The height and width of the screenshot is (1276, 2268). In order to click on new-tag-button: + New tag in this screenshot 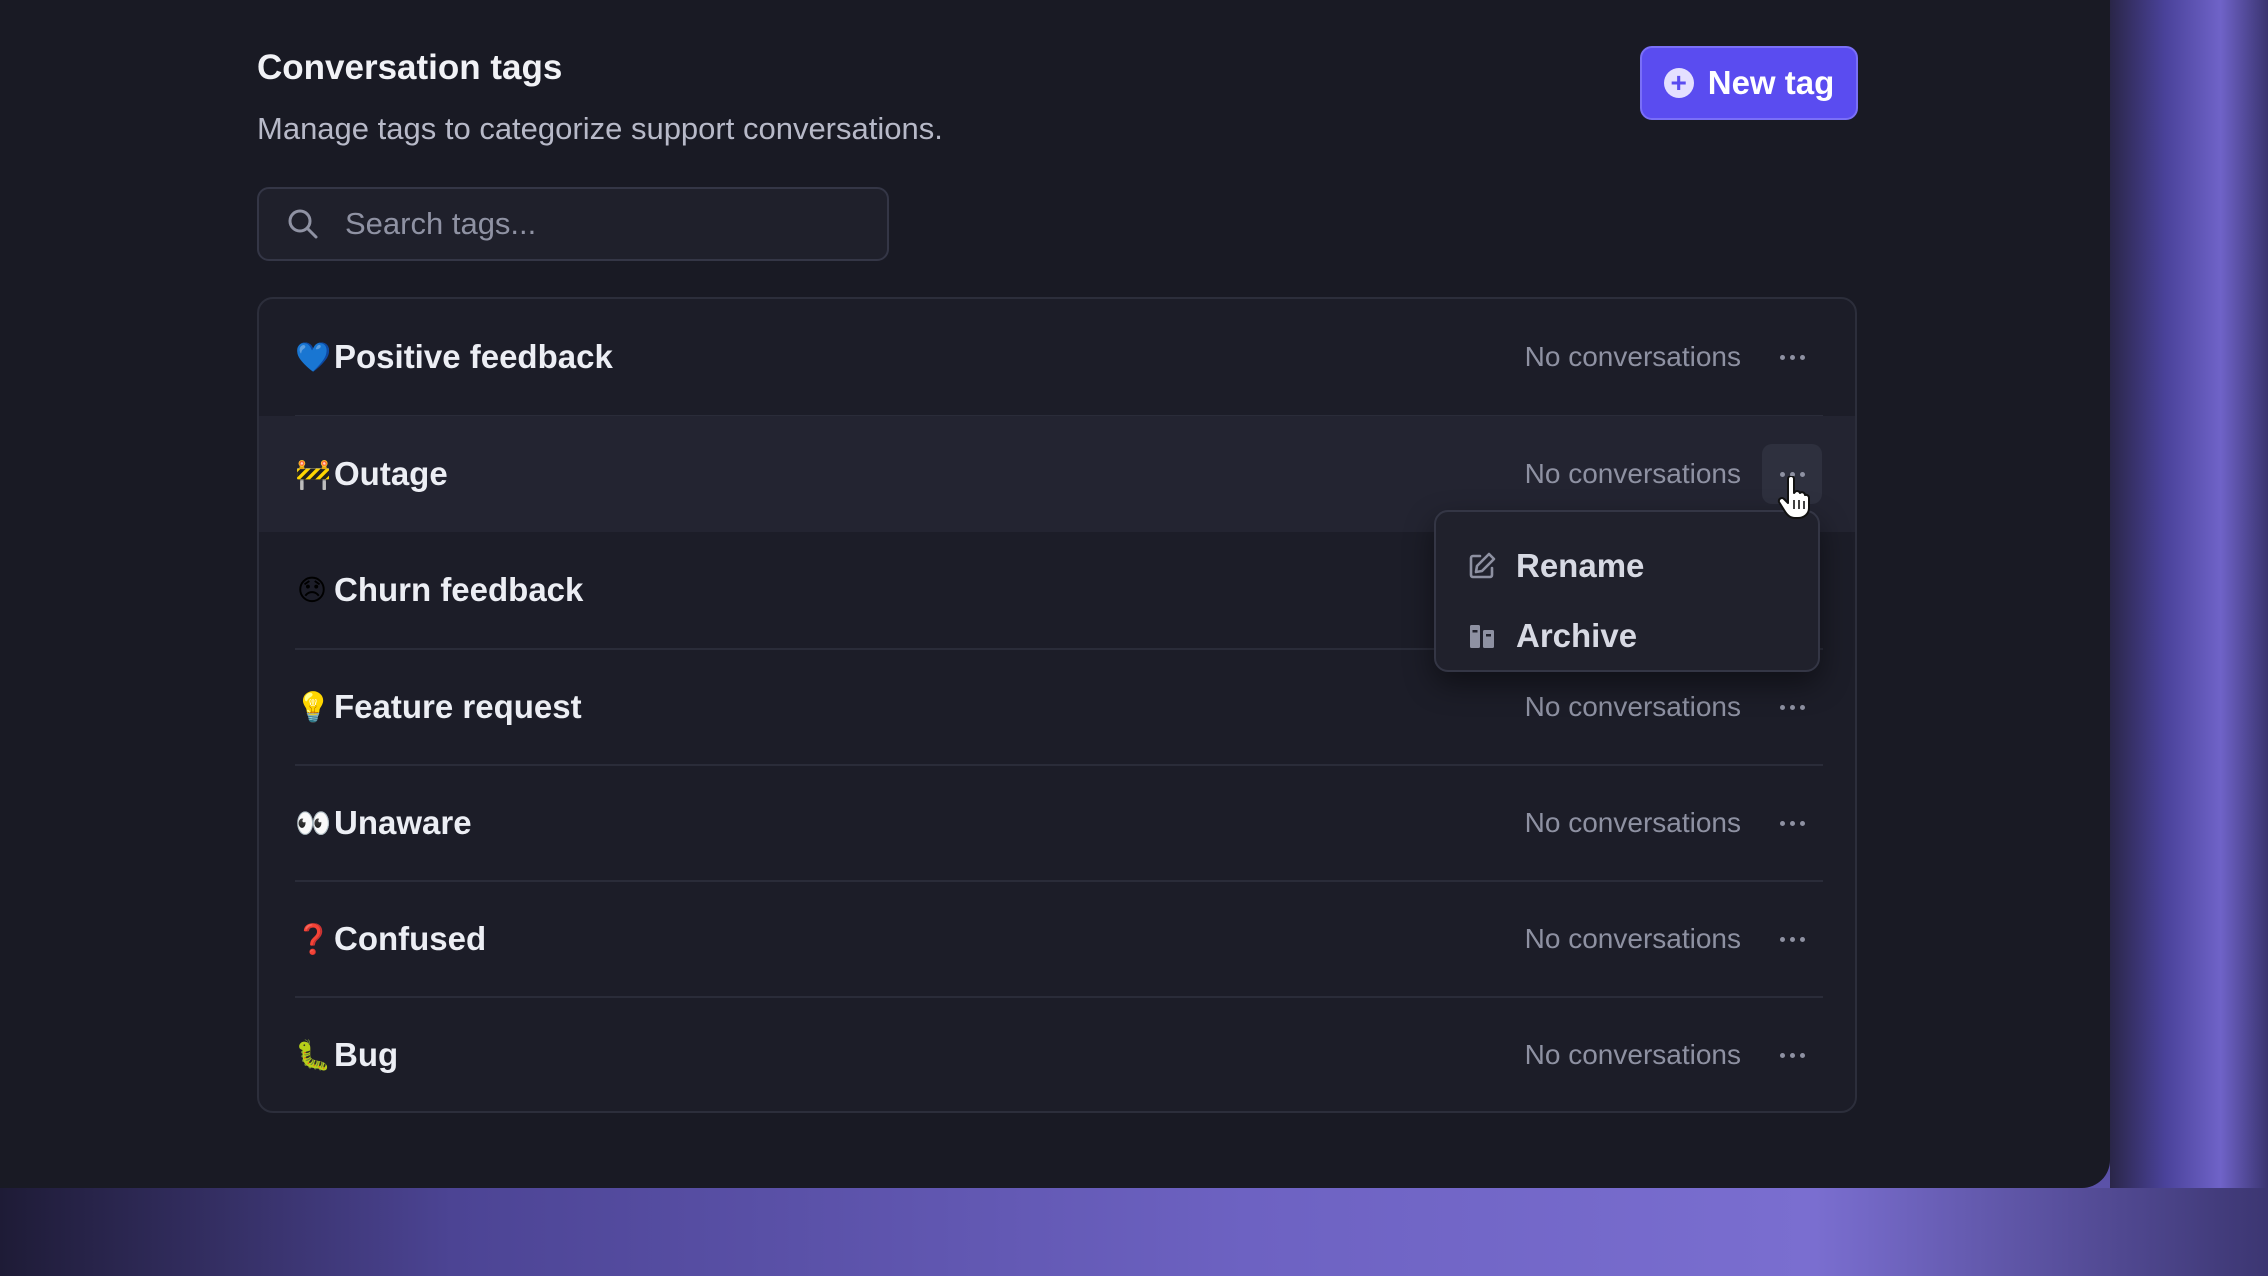, I will do `click(1749, 83)`.